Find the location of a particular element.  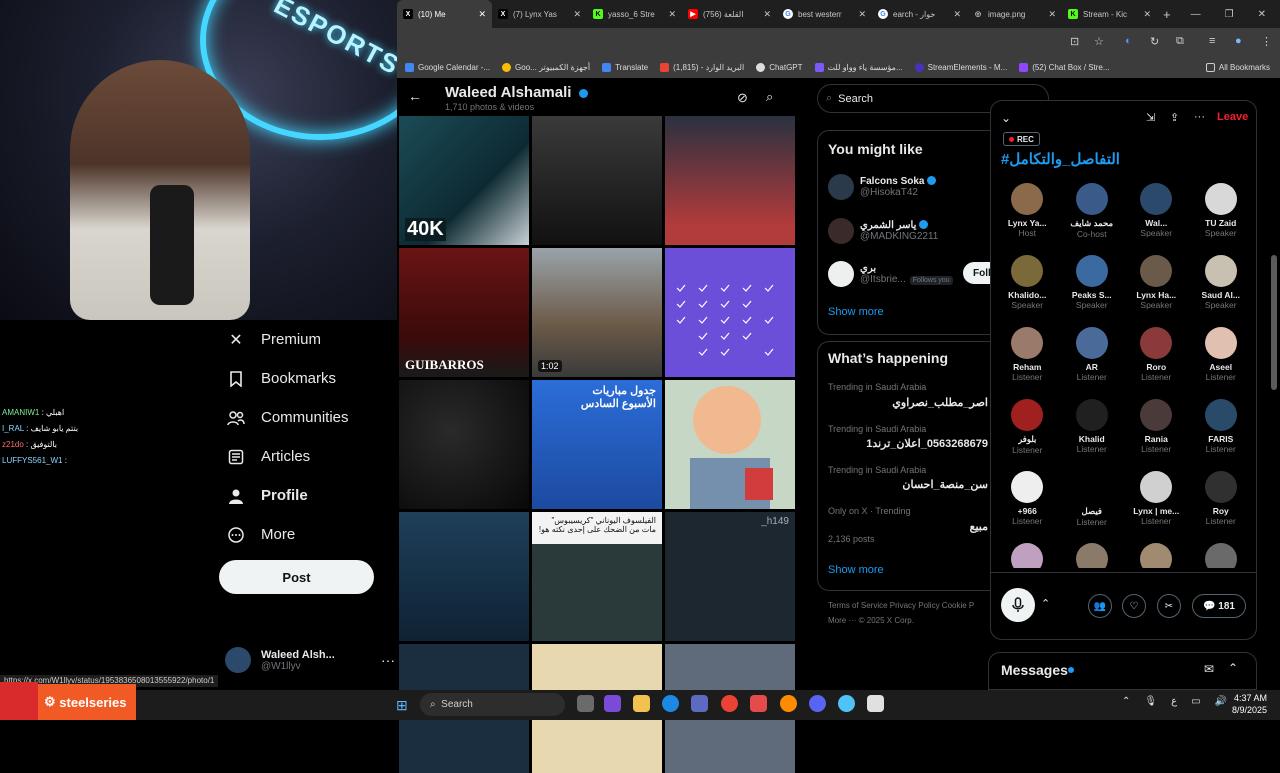

nav-more: More is located at coordinates (306, 534).